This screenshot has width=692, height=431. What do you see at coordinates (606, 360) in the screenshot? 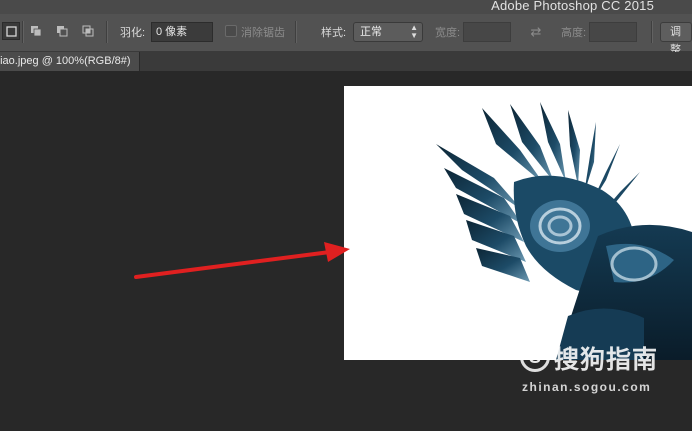
I see `watermark-brand: 搜狗指南` at bounding box center [606, 360].